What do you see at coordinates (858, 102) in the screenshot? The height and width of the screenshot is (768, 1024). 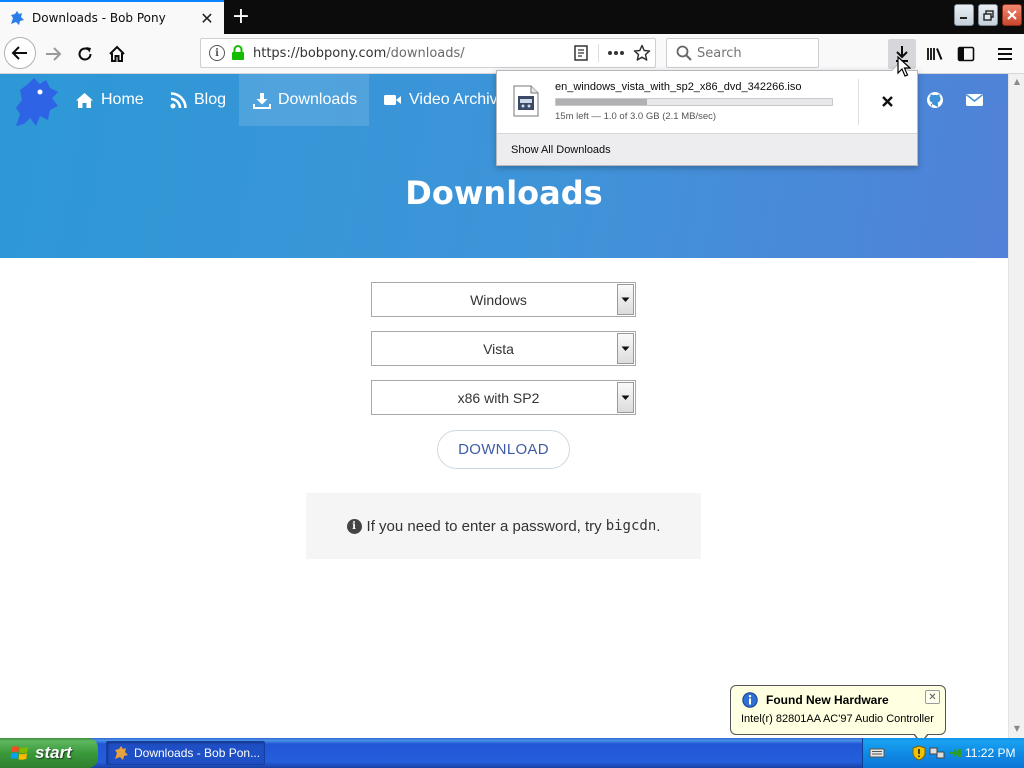 I see `download-item-divider` at bounding box center [858, 102].